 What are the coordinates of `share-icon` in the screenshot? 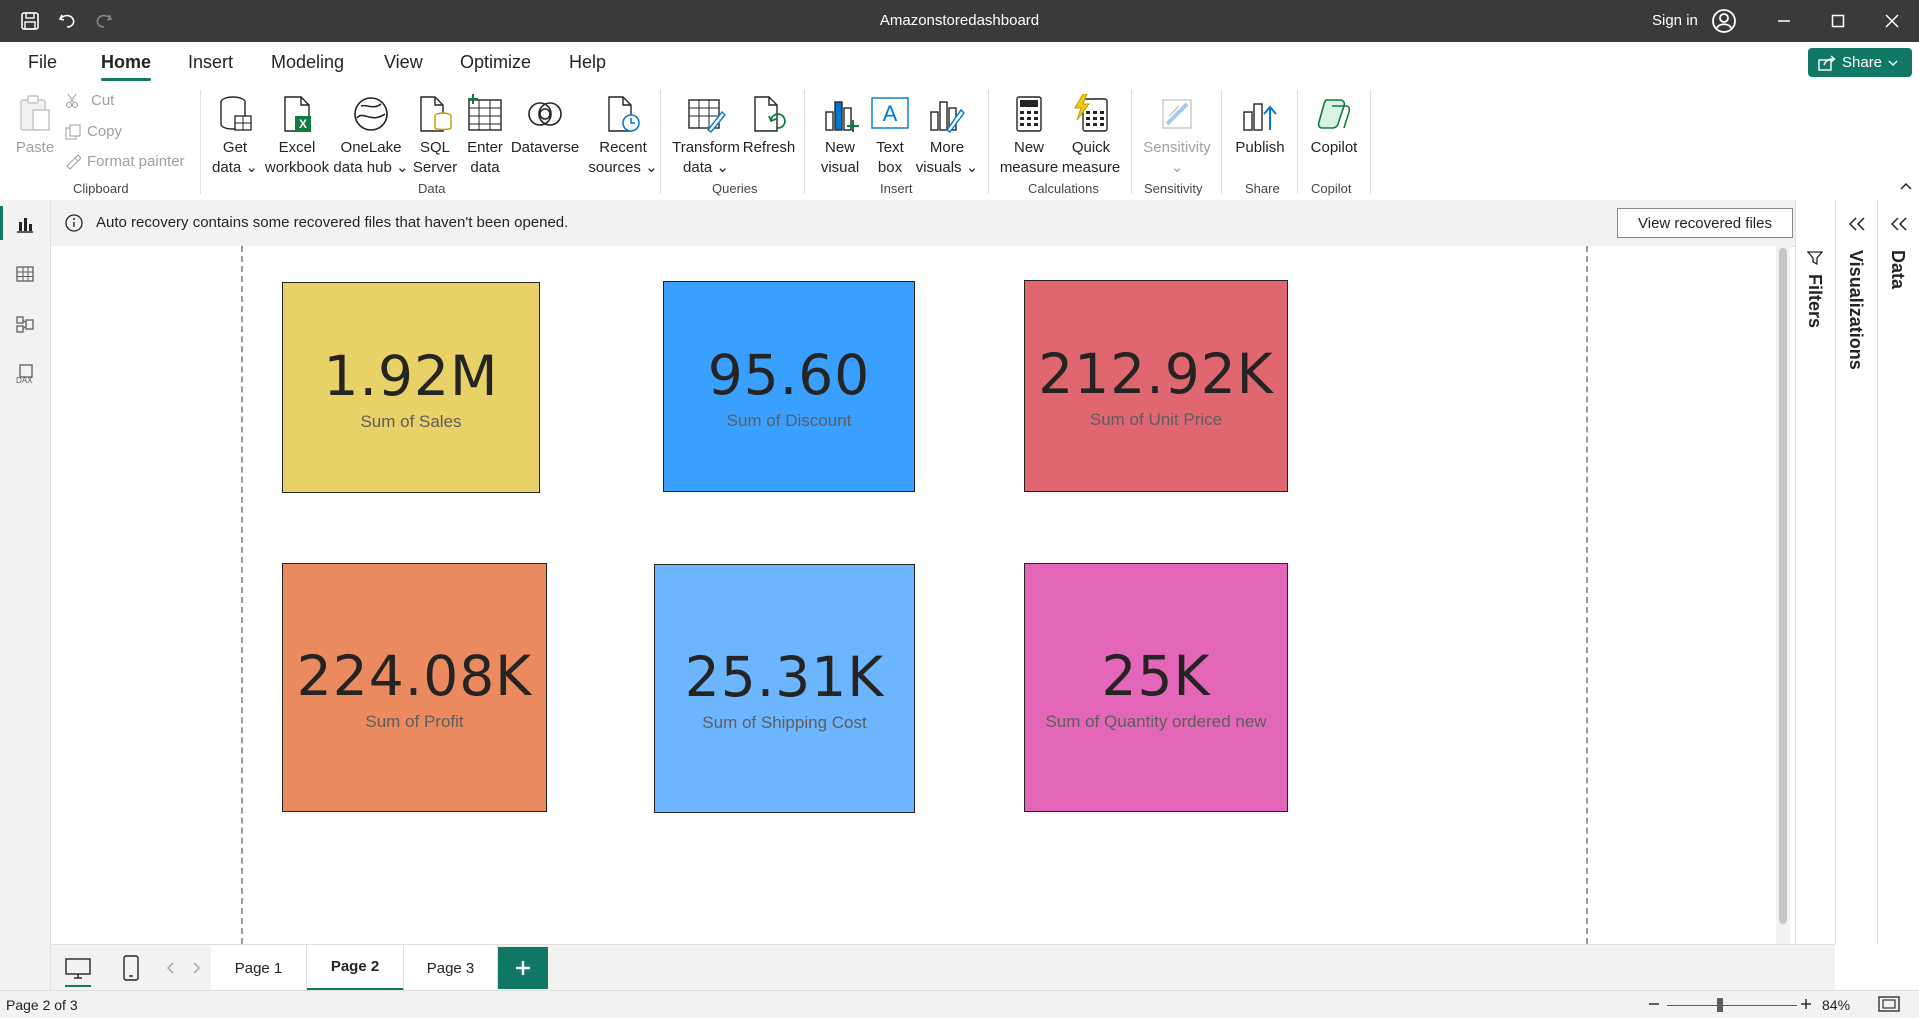 It's located at (1827, 62).